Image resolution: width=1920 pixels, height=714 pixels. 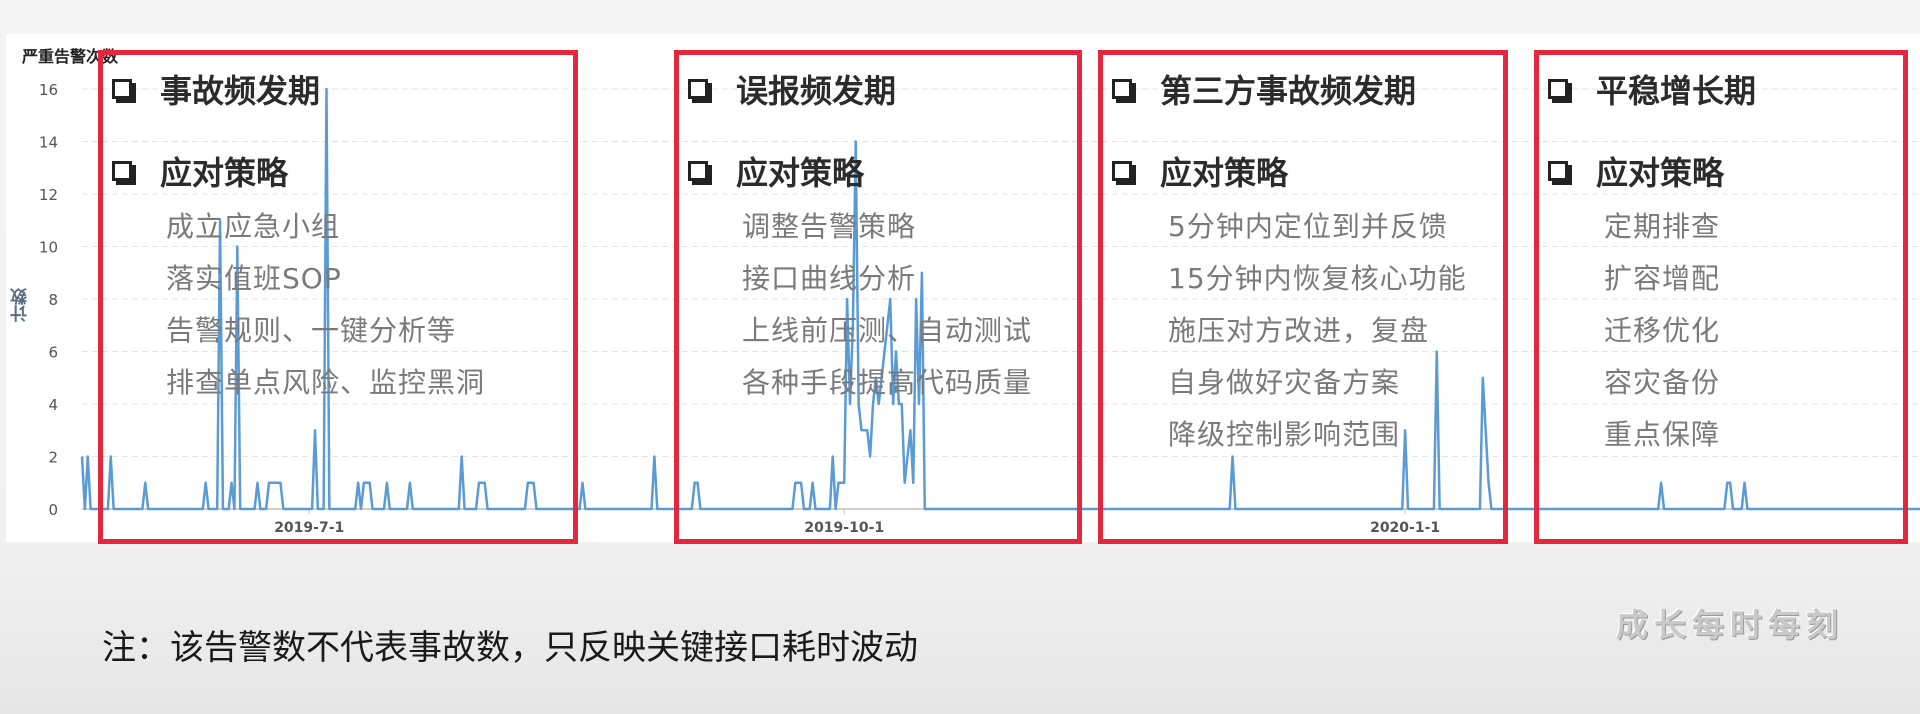 I want to click on phase-4-strategy-text: 应对策略, so click(x=1660, y=173).